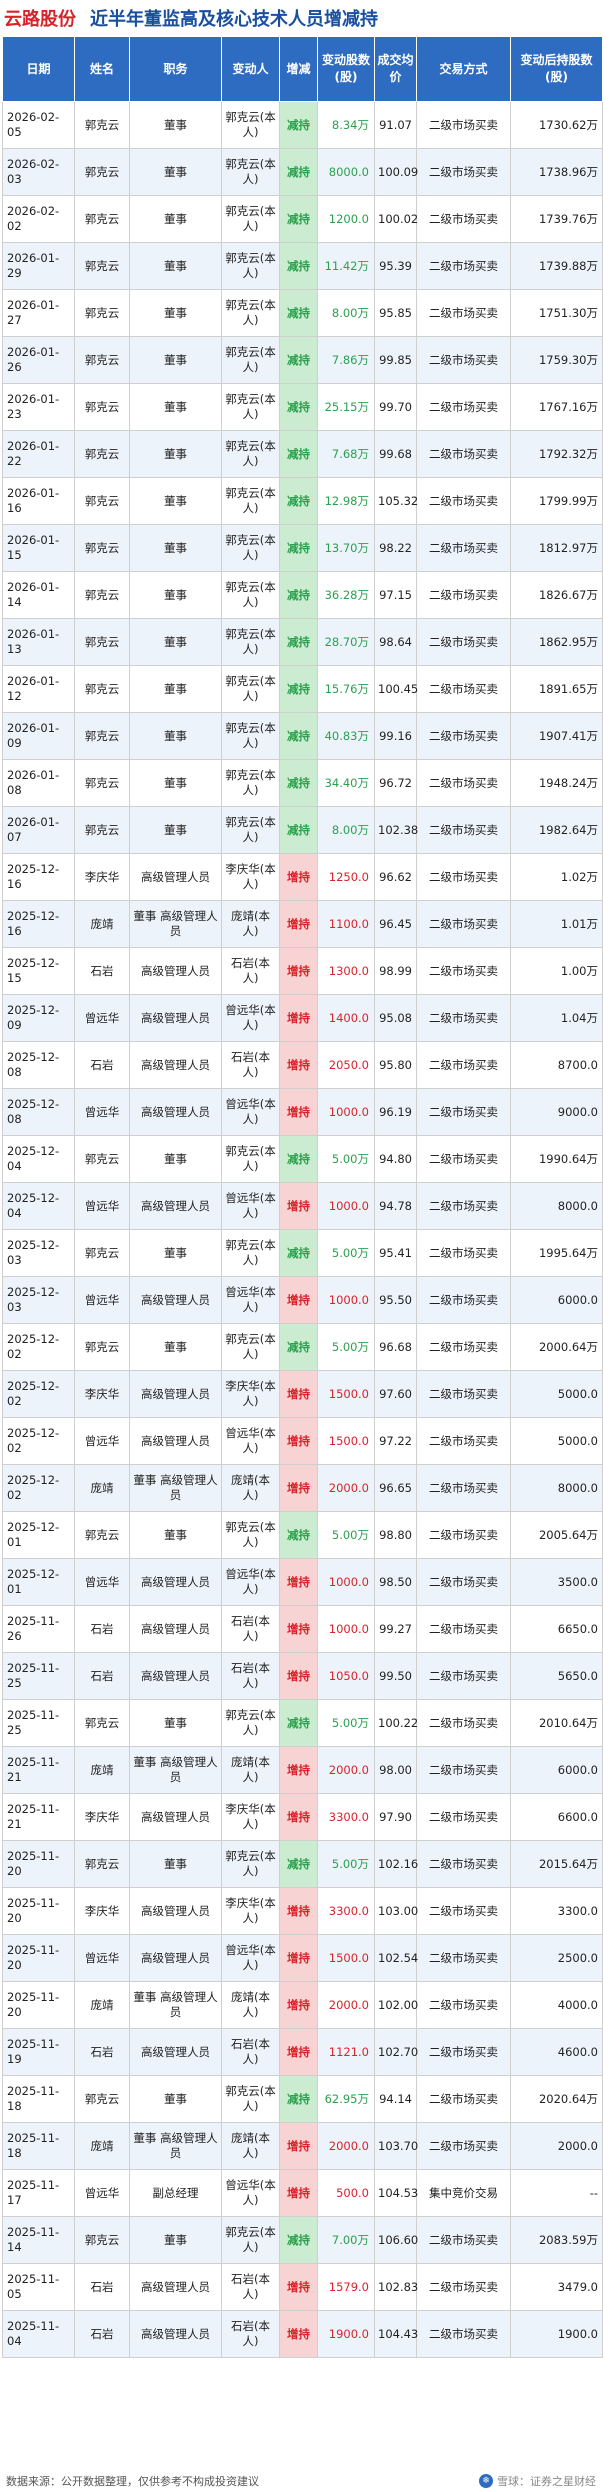 This screenshot has height=2492, width=604. Describe the element at coordinates (395, 454) in the screenshot. I see `table-cell-price: 99.68` at that location.